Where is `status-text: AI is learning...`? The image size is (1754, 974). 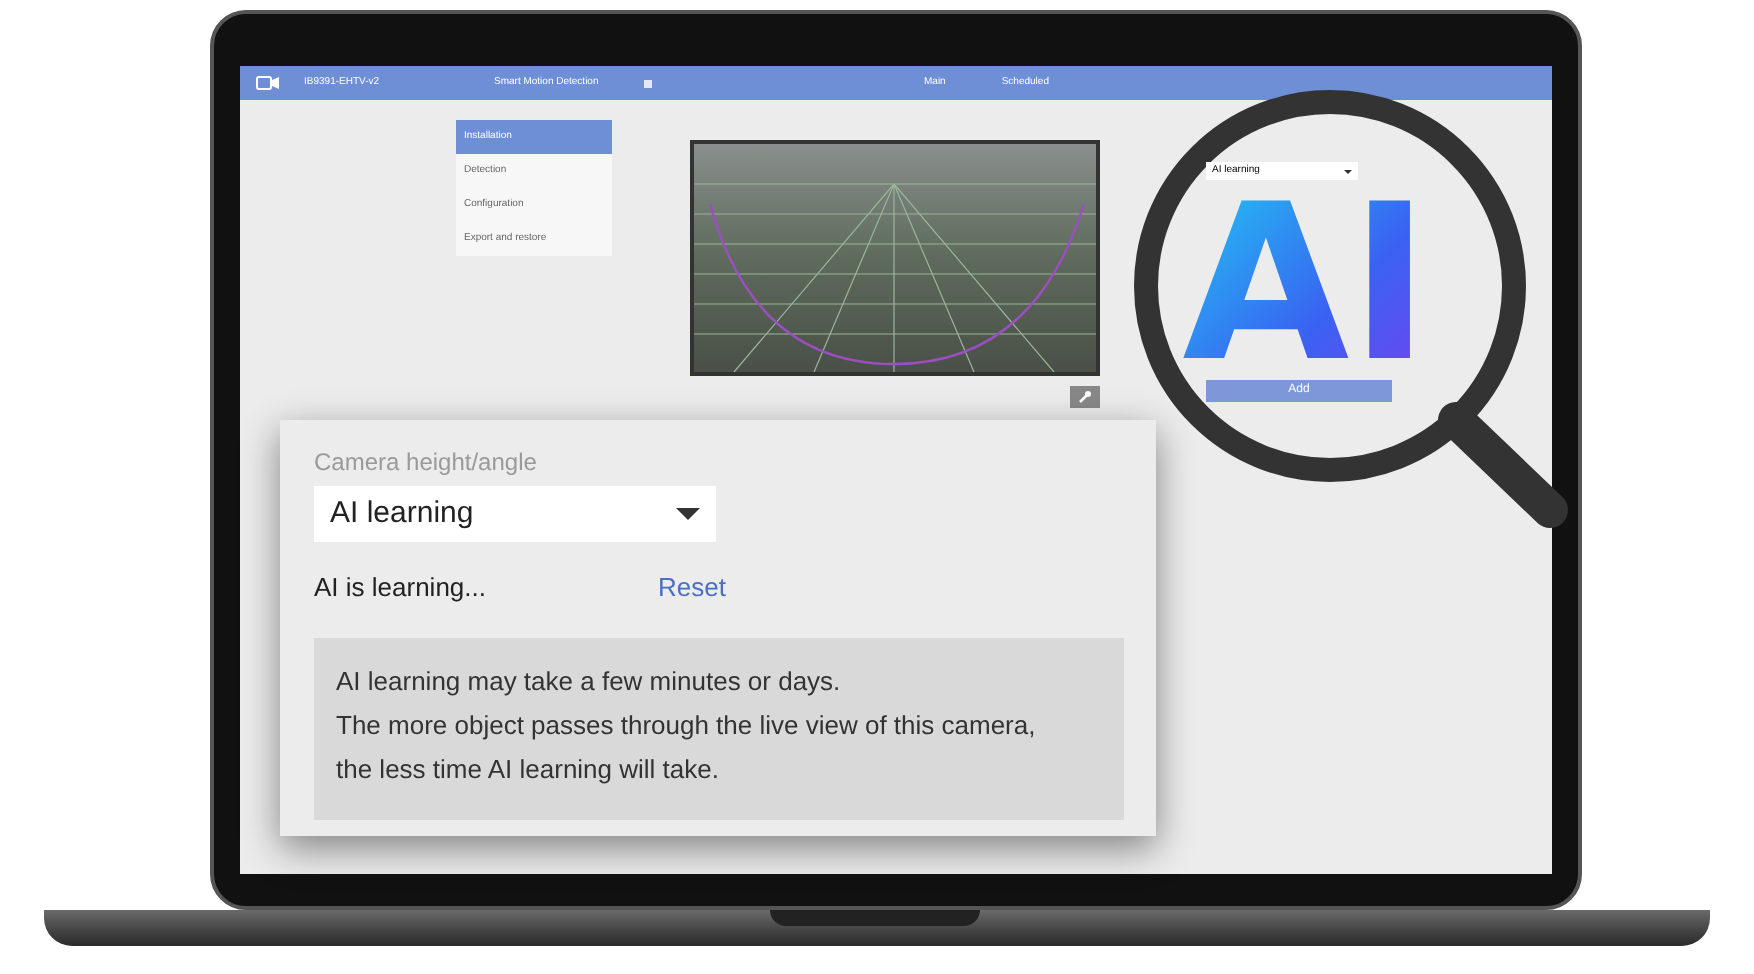 status-text: AI is learning... is located at coordinates (401, 588).